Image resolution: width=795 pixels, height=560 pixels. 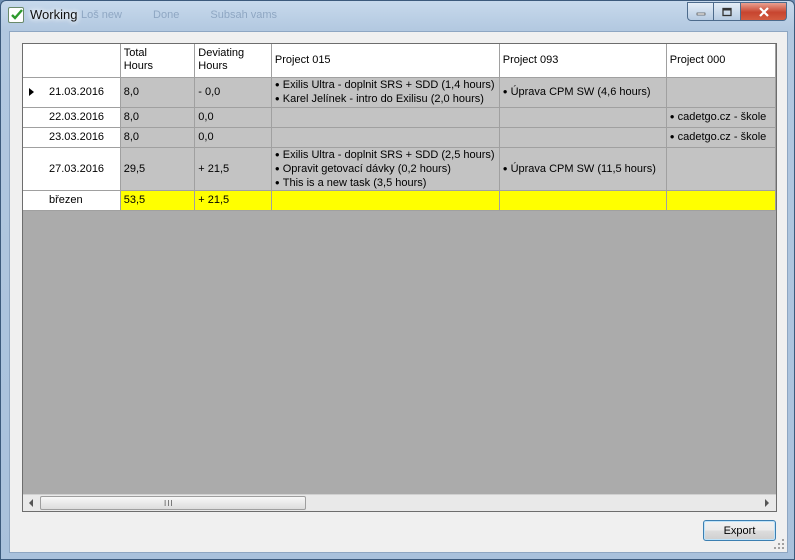 I want to click on summary-row: březen 53,5 + 21,5, so click(x=399, y=200).